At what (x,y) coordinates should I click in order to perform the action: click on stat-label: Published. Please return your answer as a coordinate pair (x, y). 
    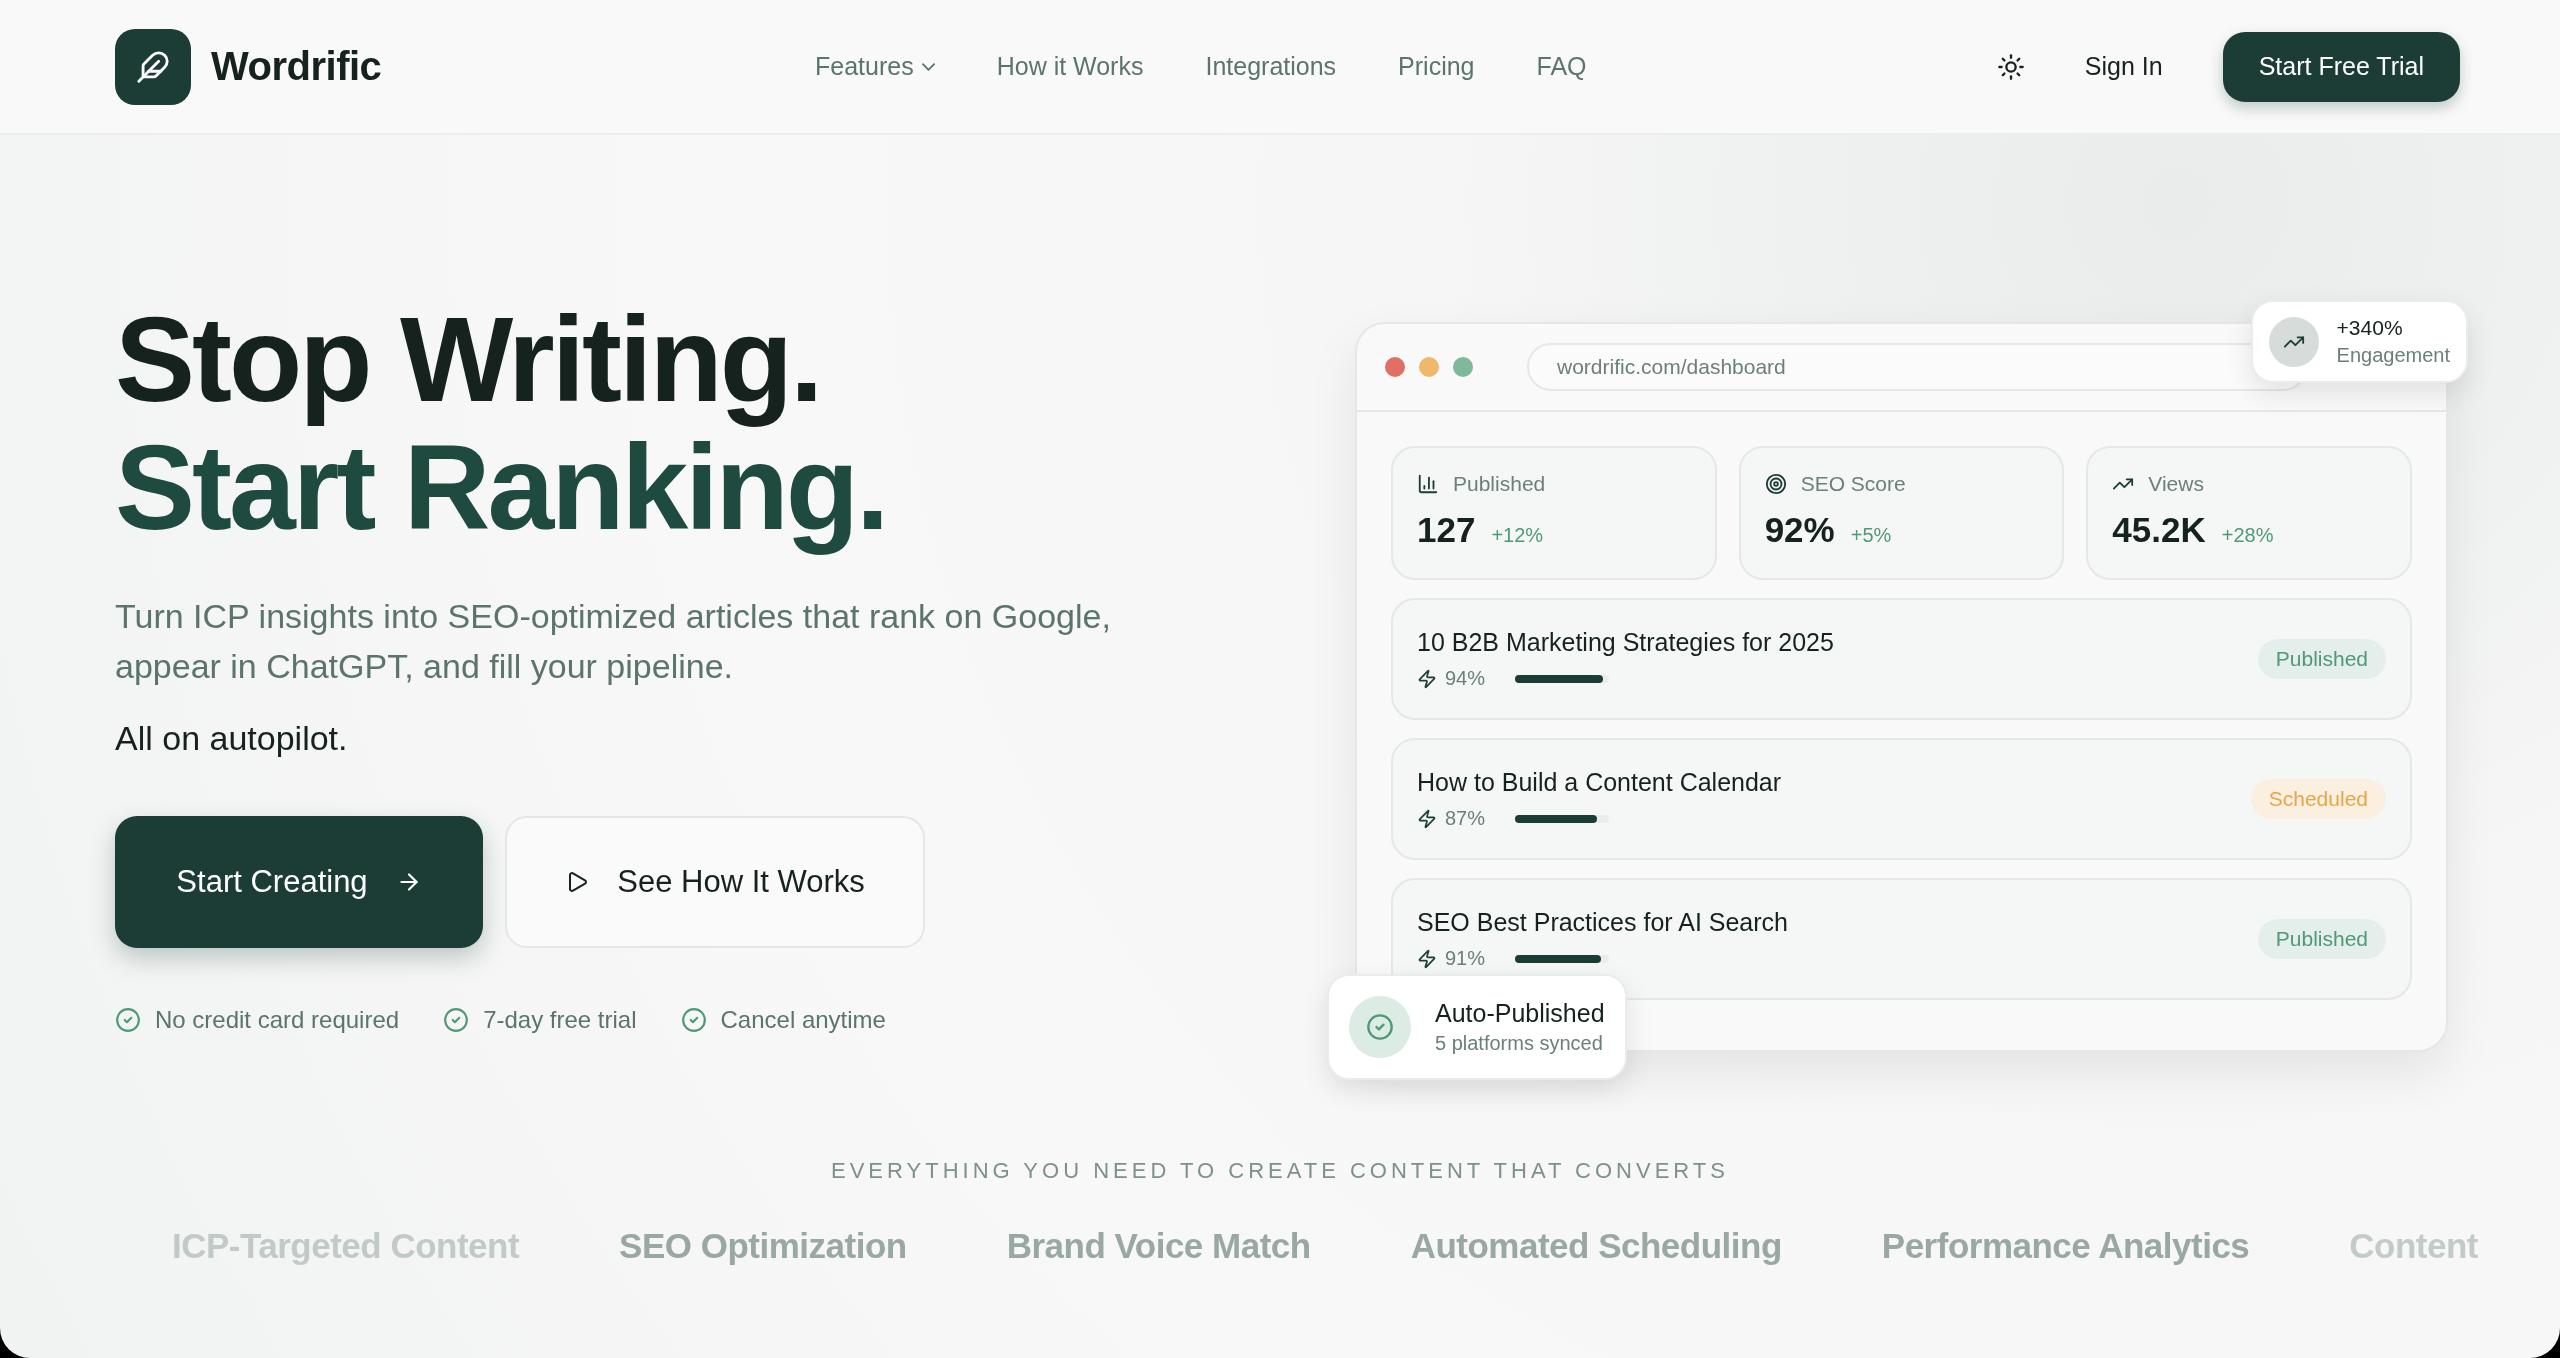
    Looking at the image, I should click on (1499, 484).